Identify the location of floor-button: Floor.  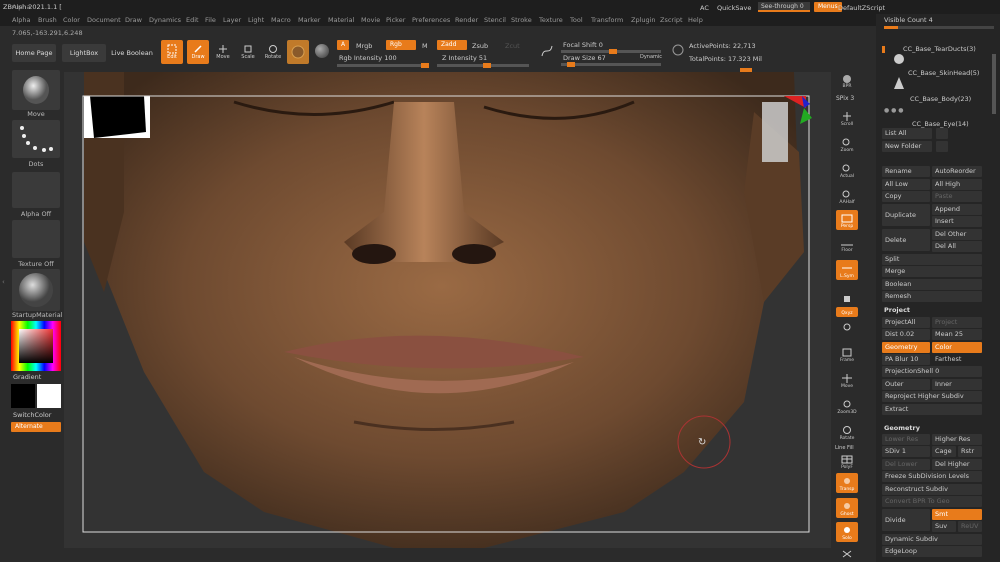
(847, 244).